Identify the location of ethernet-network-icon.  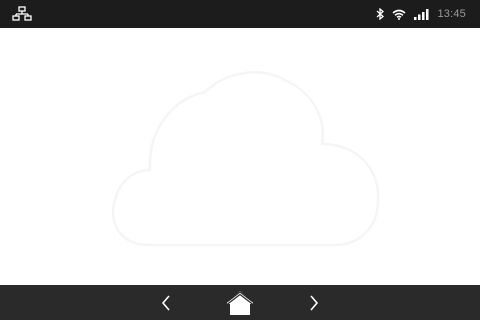
(22, 14).